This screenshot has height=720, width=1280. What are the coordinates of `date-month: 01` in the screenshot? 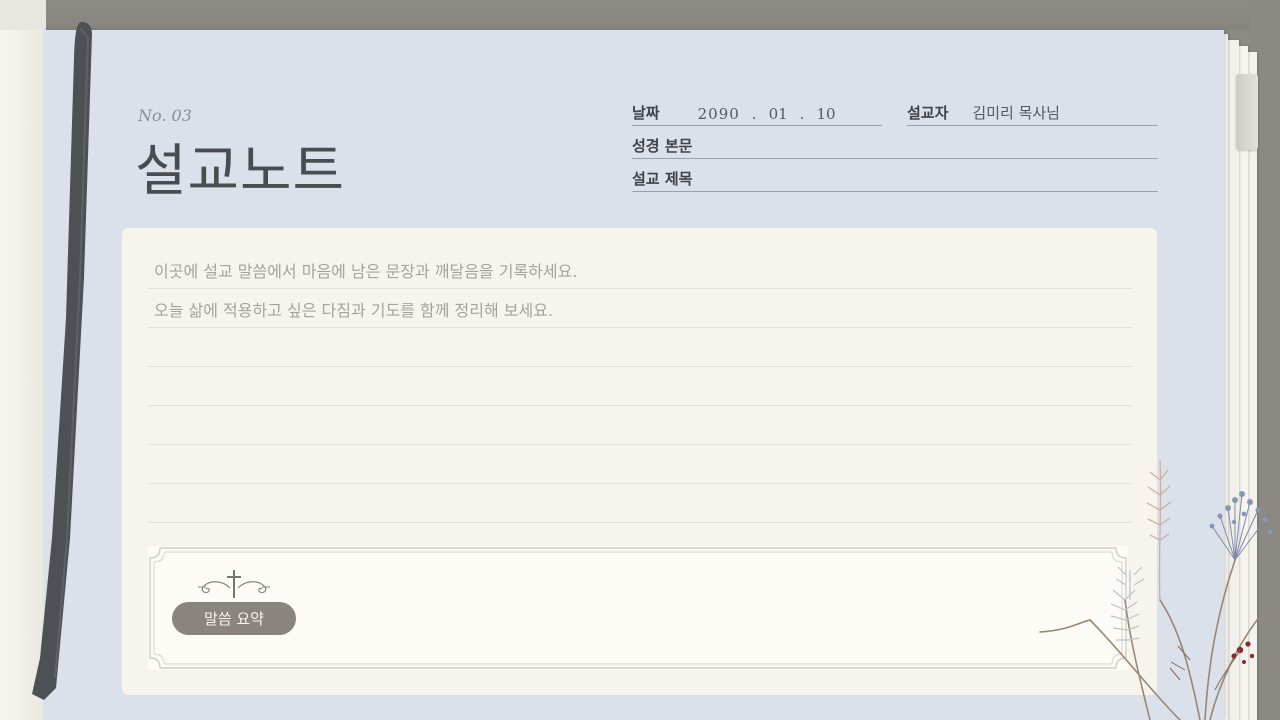 It's located at (778, 114).